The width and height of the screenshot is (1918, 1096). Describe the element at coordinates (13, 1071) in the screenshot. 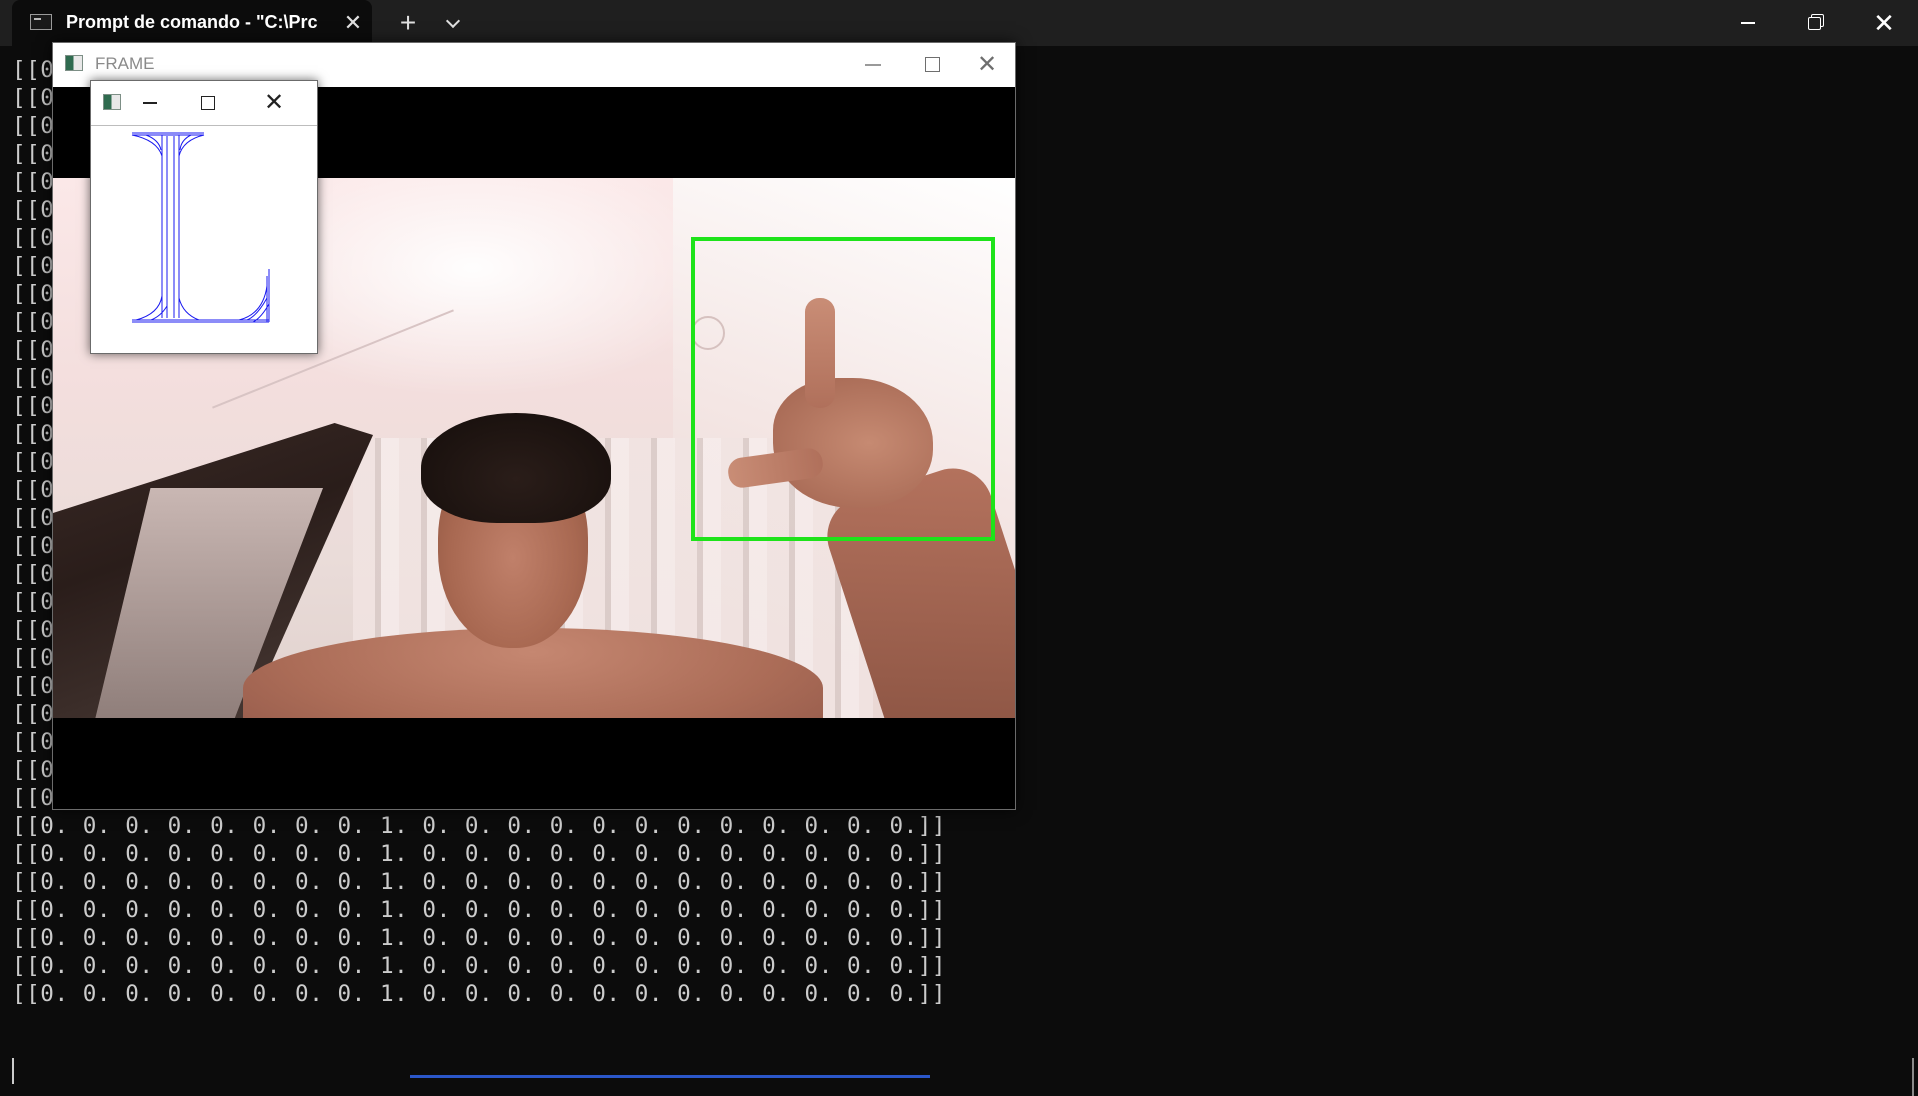

I see `text-cursor` at that location.